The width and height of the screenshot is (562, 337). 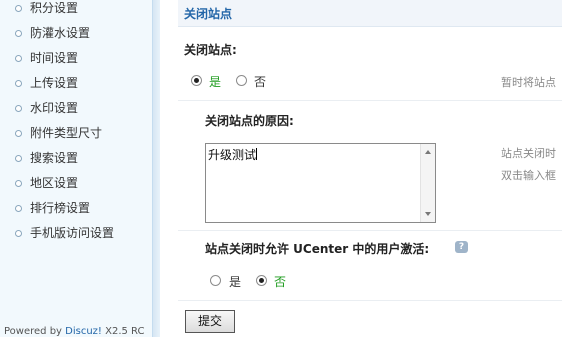 What do you see at coordinates (280, 281) in the screenshot?
I see `ucenter-no-label: 否` at bounding box center [280, 281].